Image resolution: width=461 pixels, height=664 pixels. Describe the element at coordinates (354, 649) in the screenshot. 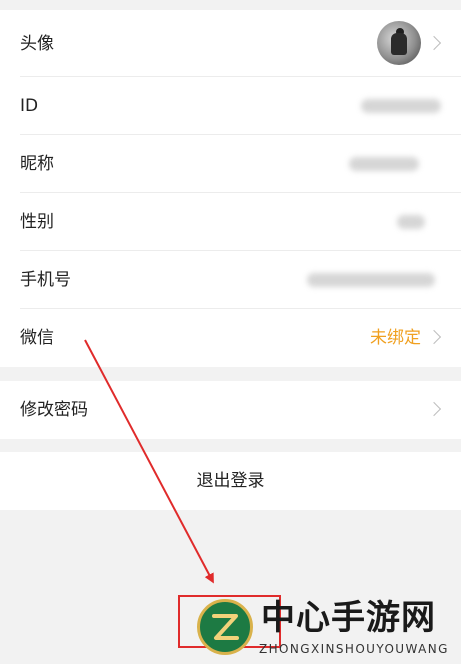

I see `watermark-subtitle: ZHONGXINSHOUYOUWANG` at that location.